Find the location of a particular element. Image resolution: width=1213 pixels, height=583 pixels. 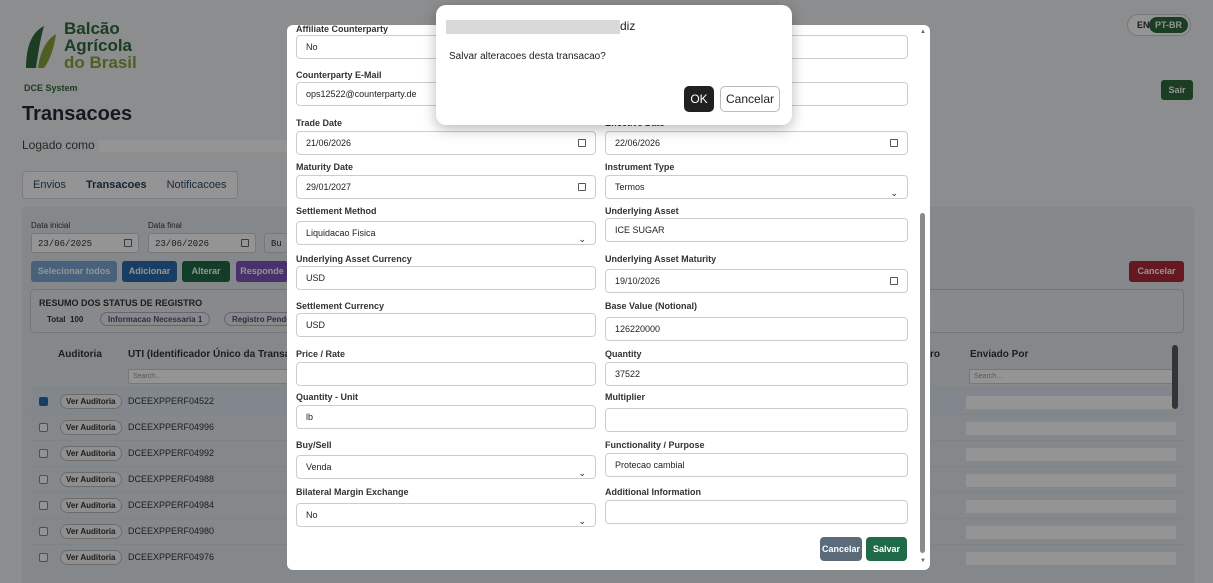

affiliate-label: Affiliate Counterparty is located at coordinates (342, 29).